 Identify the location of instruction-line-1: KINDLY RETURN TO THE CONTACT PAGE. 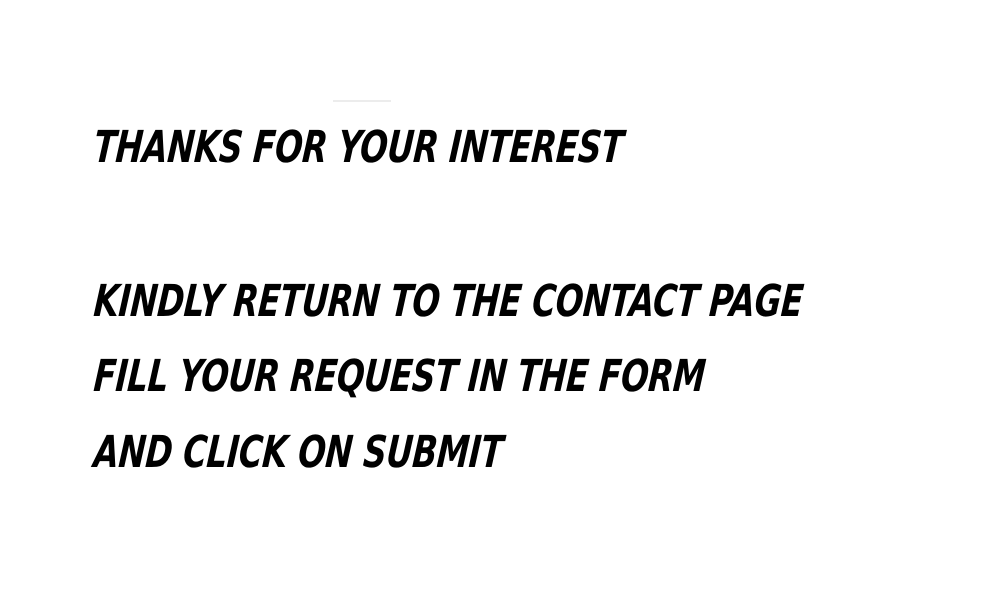
(449, 301).